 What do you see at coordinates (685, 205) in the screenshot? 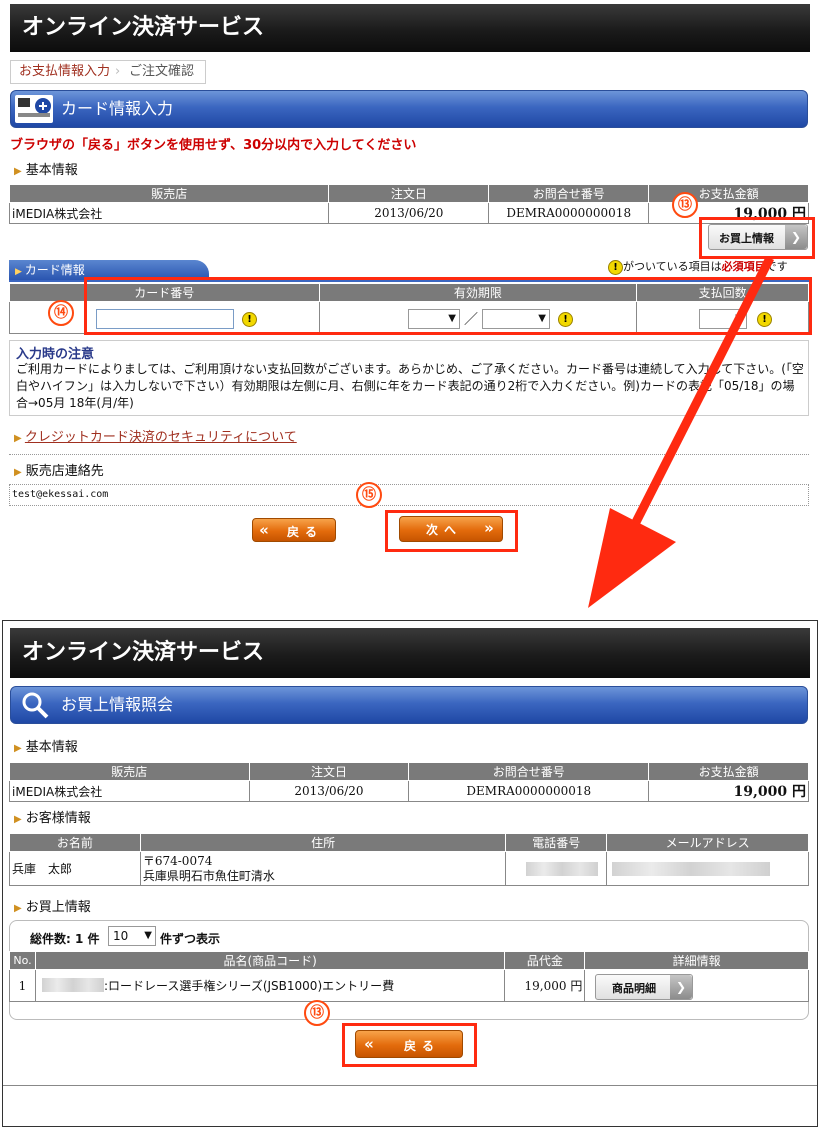
I see `step-marker-13: ⑬` at bounding box center [685, 205].